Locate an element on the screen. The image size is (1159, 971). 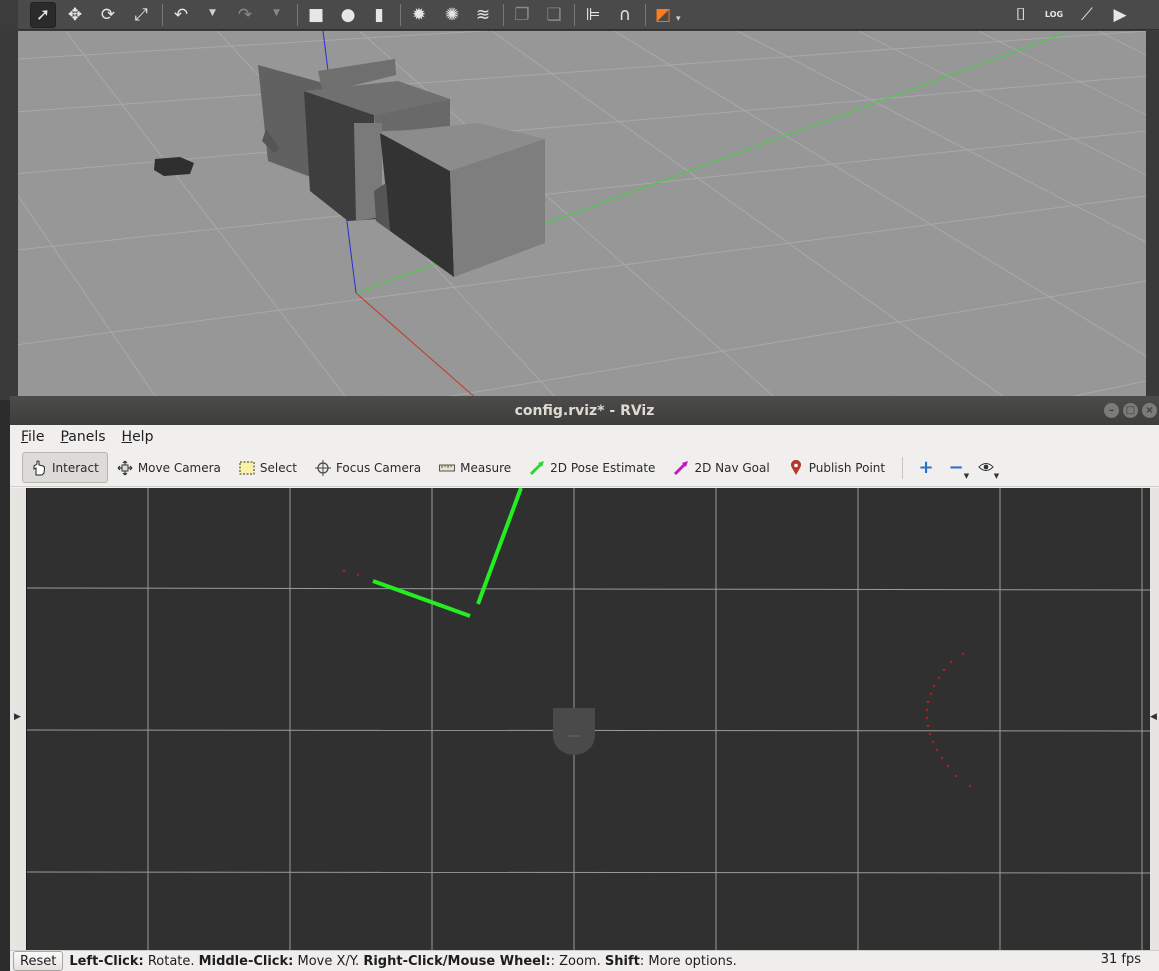
maximize-icon: □ is located at coordinates (1130, 410).